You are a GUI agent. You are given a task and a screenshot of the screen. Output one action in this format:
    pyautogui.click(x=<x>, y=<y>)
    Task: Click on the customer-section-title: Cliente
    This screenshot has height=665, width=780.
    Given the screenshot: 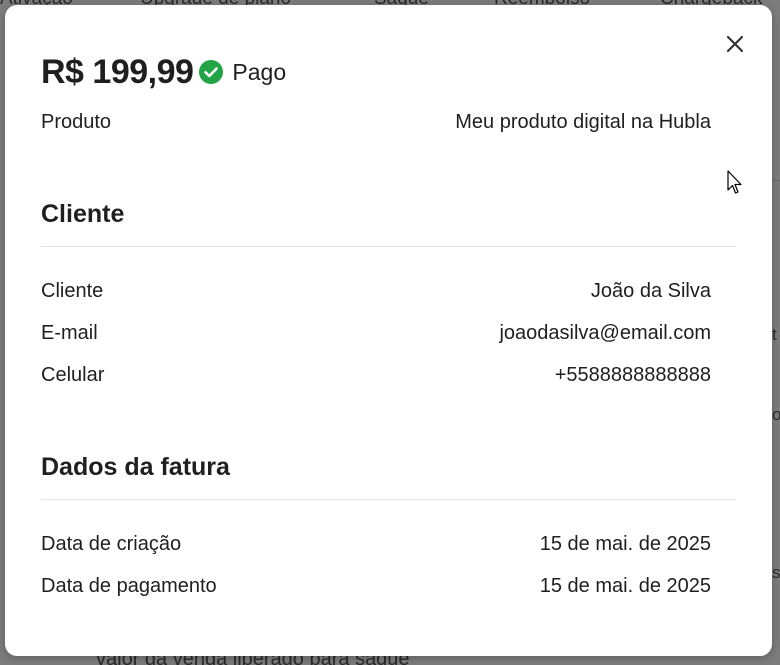 What is the action you would take?
    pyautogui.click(x=83, y=214)
    